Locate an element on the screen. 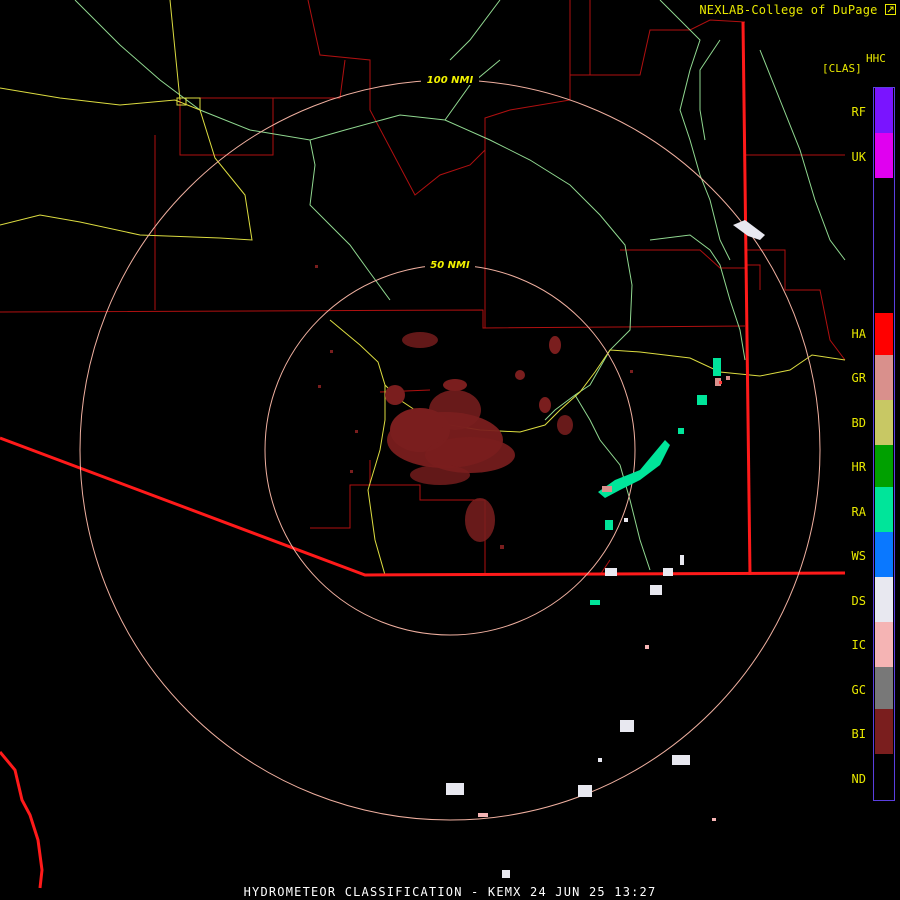 This screenshot has height=900, width=900. product-code: HHC is located at coordinates (876, 58).